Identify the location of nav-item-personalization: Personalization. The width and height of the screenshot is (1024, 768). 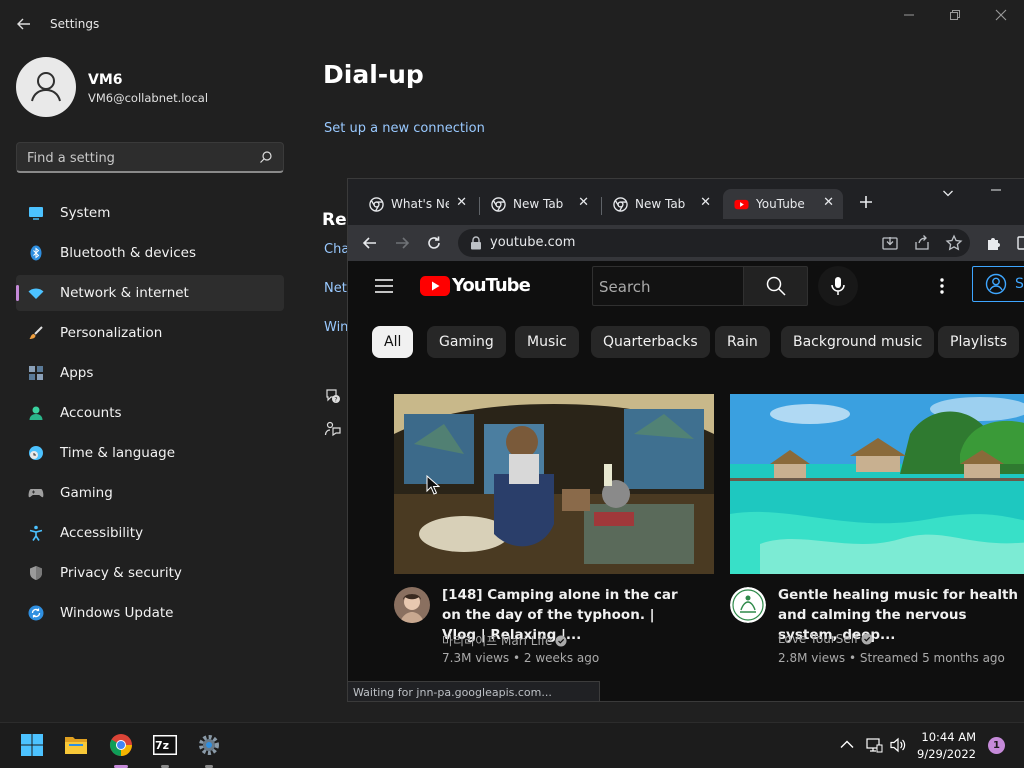
(150, 333).